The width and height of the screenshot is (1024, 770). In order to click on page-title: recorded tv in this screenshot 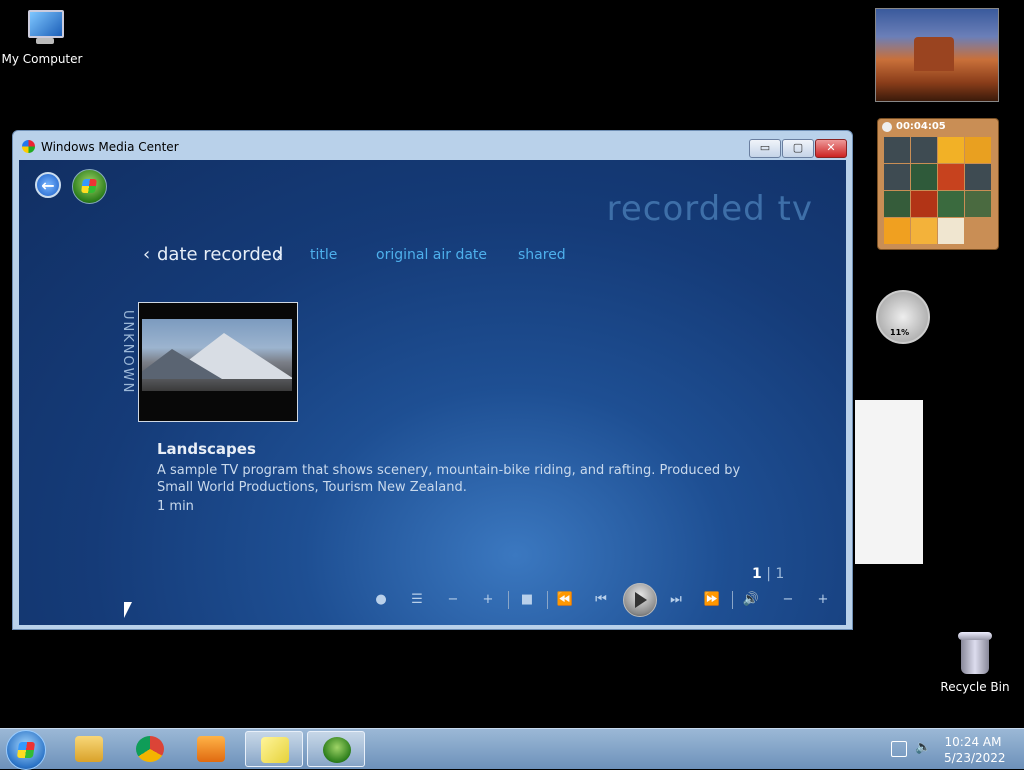, I will do `click(709, 209)`.